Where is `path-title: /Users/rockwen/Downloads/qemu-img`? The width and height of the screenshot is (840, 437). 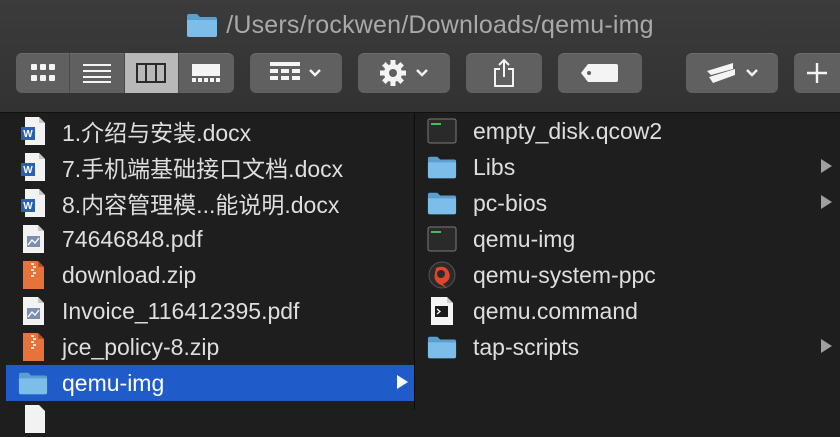 path-title: /Users/rockwen/Downloads/qemu-img is located at coordinates (440, 24).